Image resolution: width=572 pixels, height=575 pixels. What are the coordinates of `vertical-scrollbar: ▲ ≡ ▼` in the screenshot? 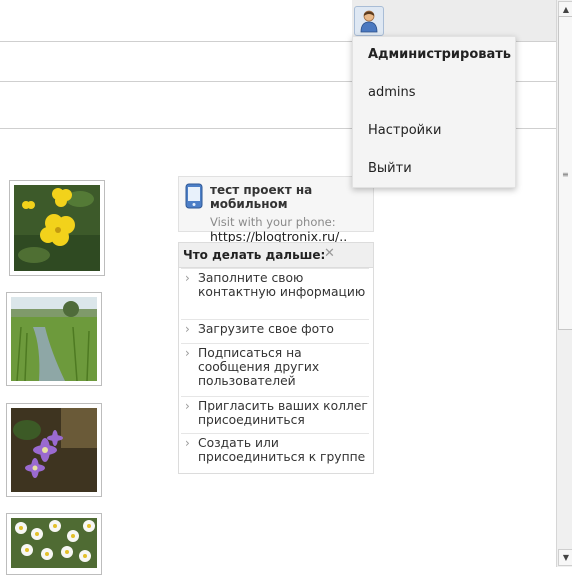 It's located at (564, 283).